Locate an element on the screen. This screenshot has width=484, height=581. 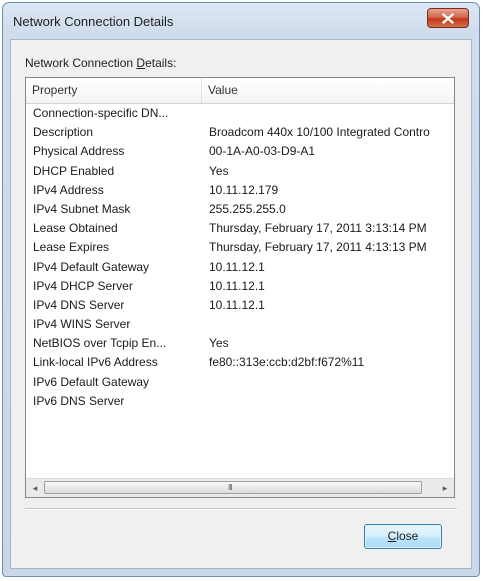
scrollbar-grip-icon: III is located at coordinates (230, 487).